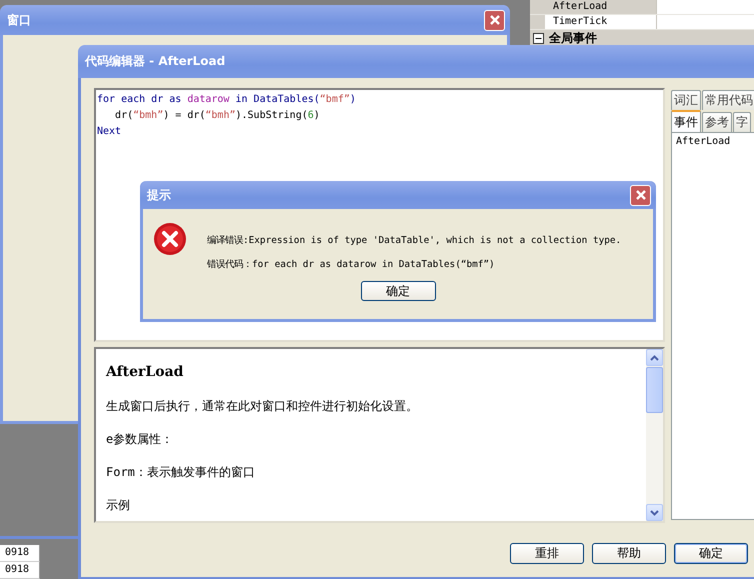  Describe the element at coordinates (573, 38) in the screenshot. I see `group-label: 全局事件` at that location.